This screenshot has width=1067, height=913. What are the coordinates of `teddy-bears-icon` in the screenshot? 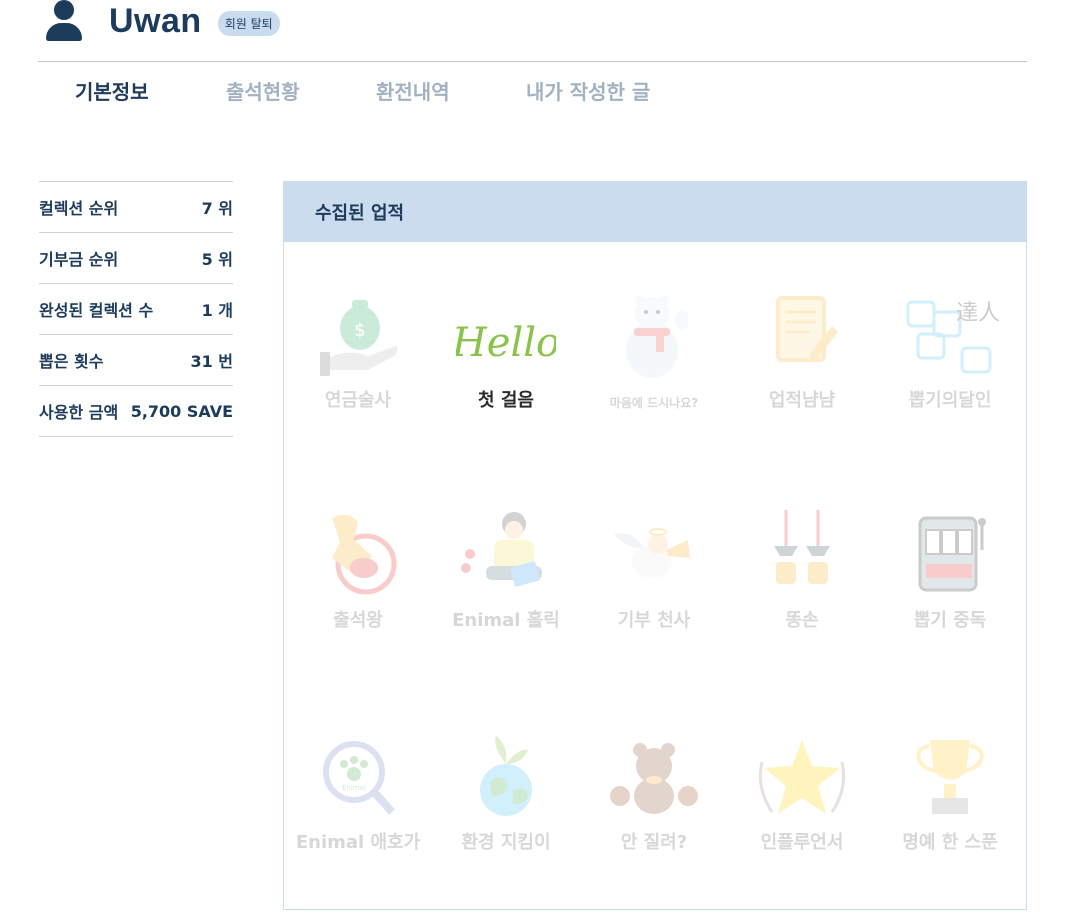 It's located at (654, 778).